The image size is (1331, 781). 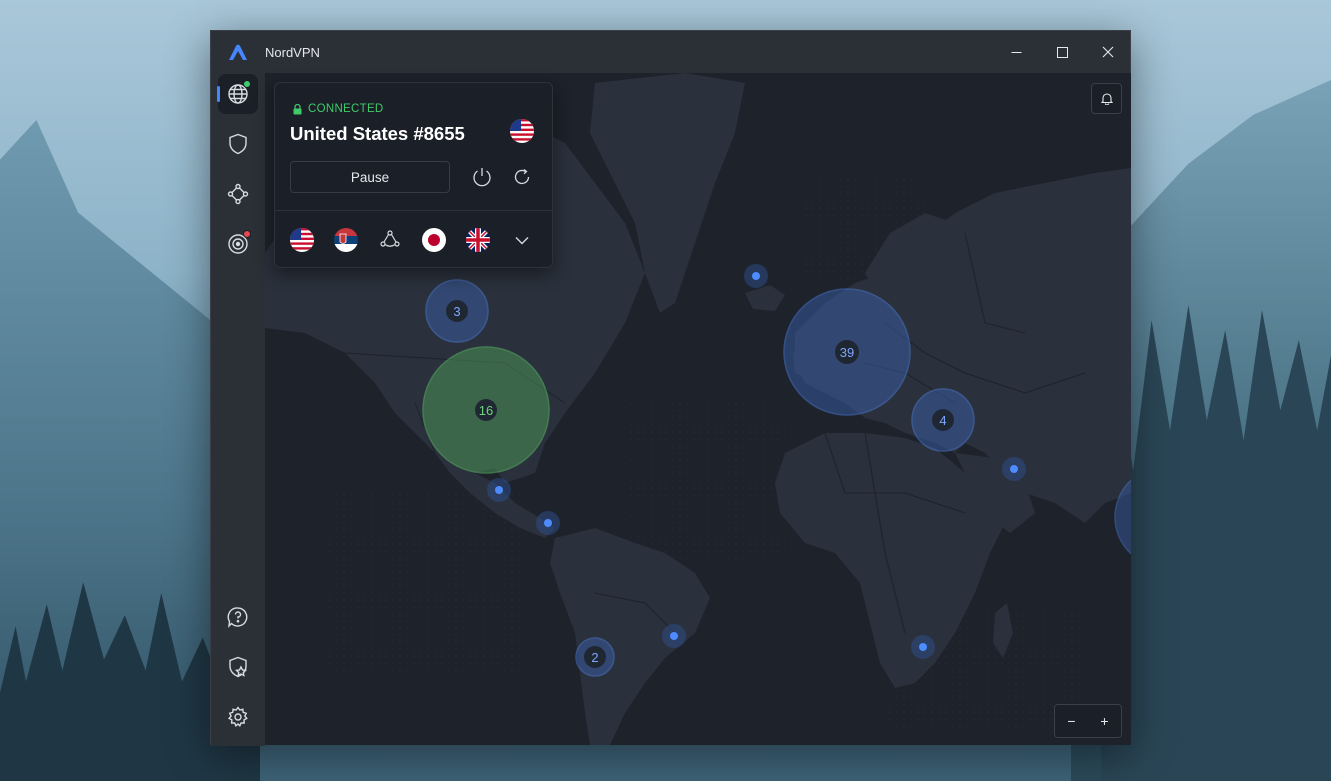 I want to click on cluster-count: 2, so click(x=594, y=657).